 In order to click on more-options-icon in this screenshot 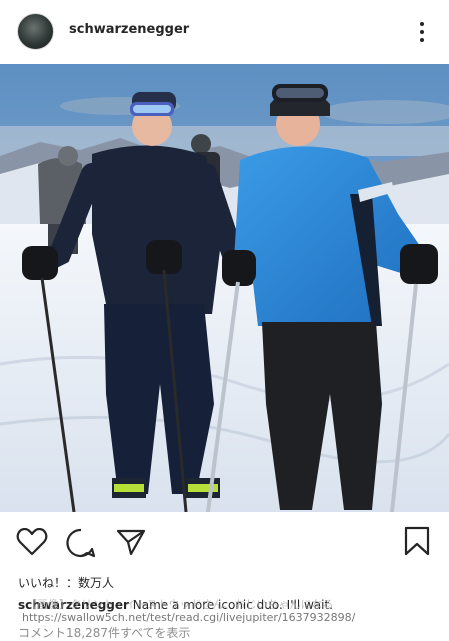, I will do `click(422, 32)`.